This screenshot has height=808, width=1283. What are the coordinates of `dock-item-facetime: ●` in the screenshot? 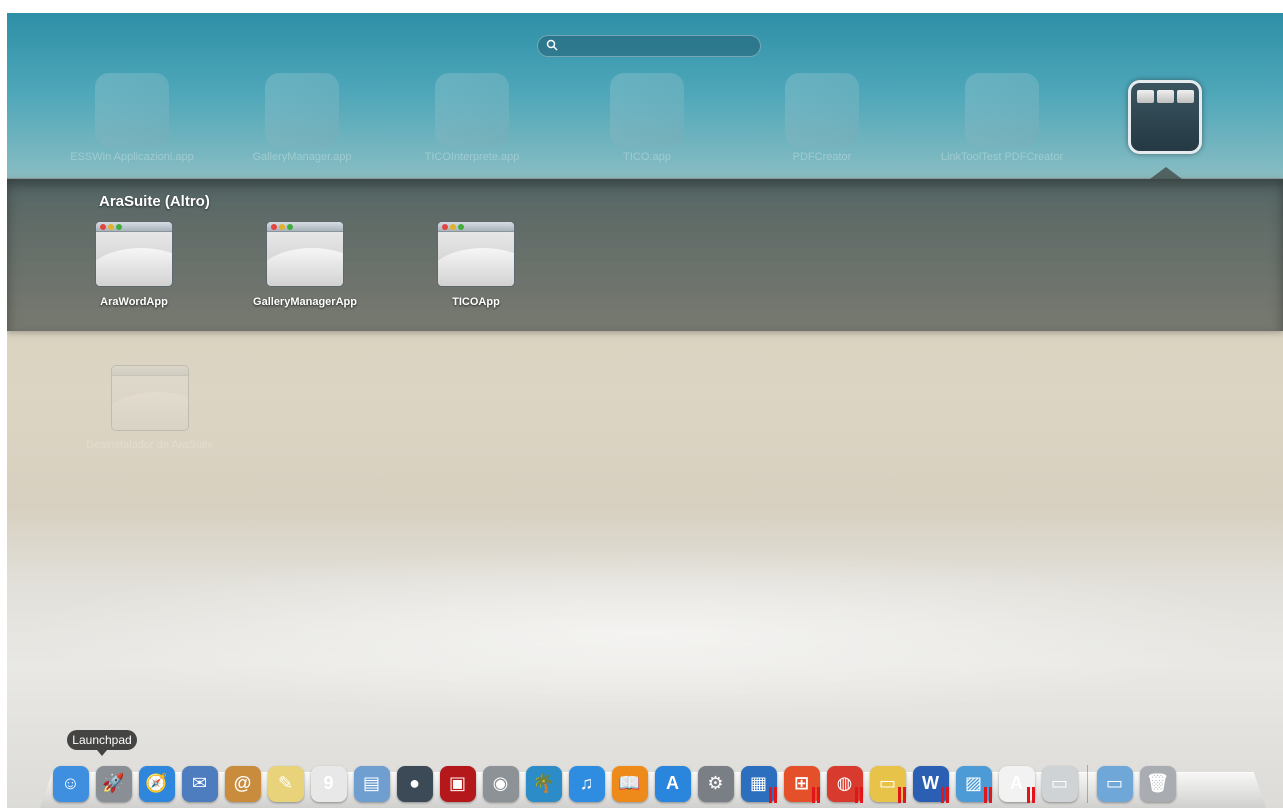 It's located at (414, 783).